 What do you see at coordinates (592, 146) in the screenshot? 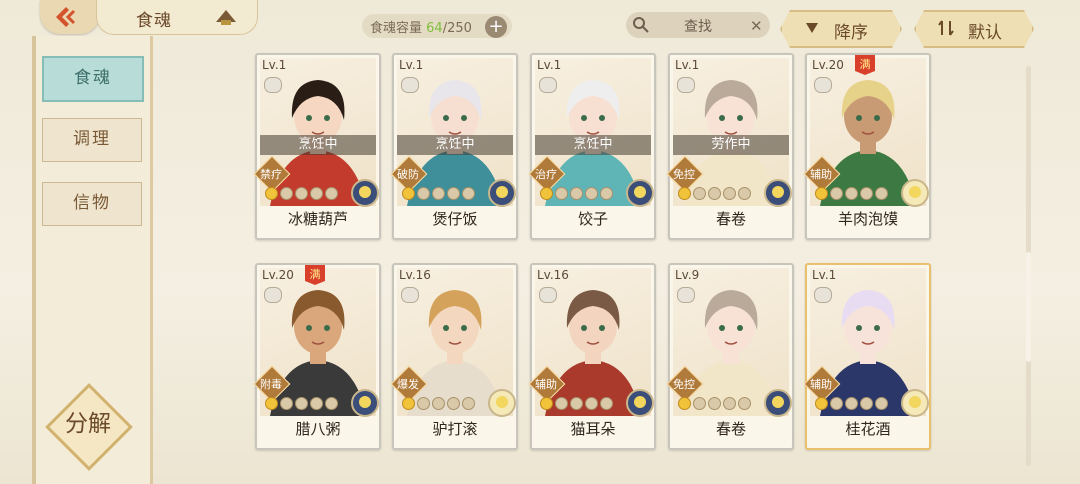
I see `food-soul-card: Lv.1 烹饪中 治疗 饺子` at bounding box center [592, 146].